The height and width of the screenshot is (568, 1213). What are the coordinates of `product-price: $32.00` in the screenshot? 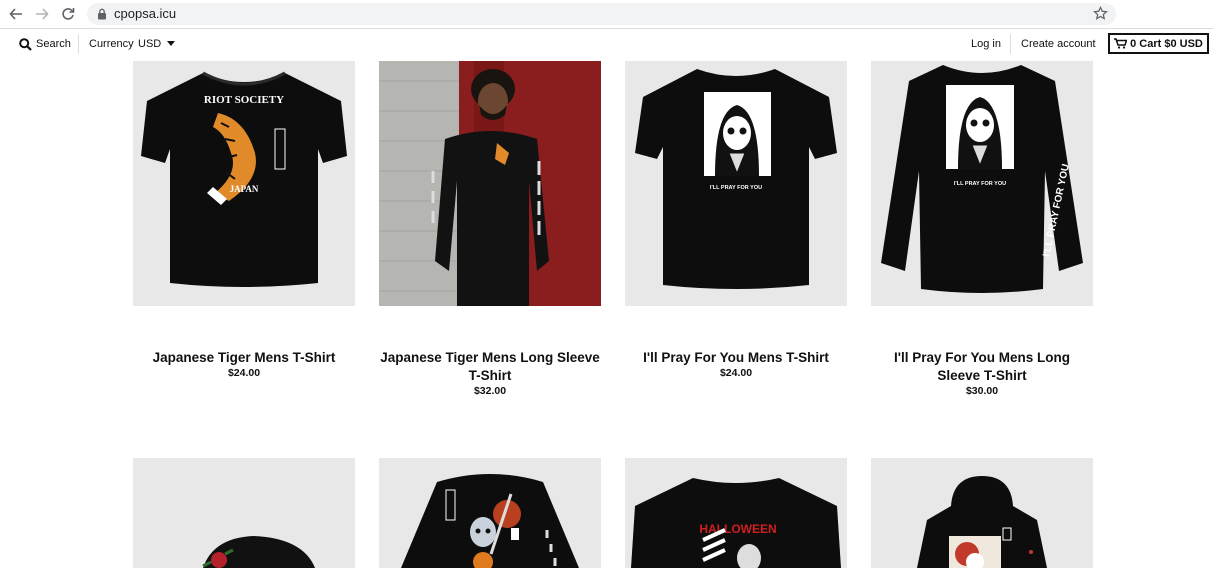 It's located at (490, 391).